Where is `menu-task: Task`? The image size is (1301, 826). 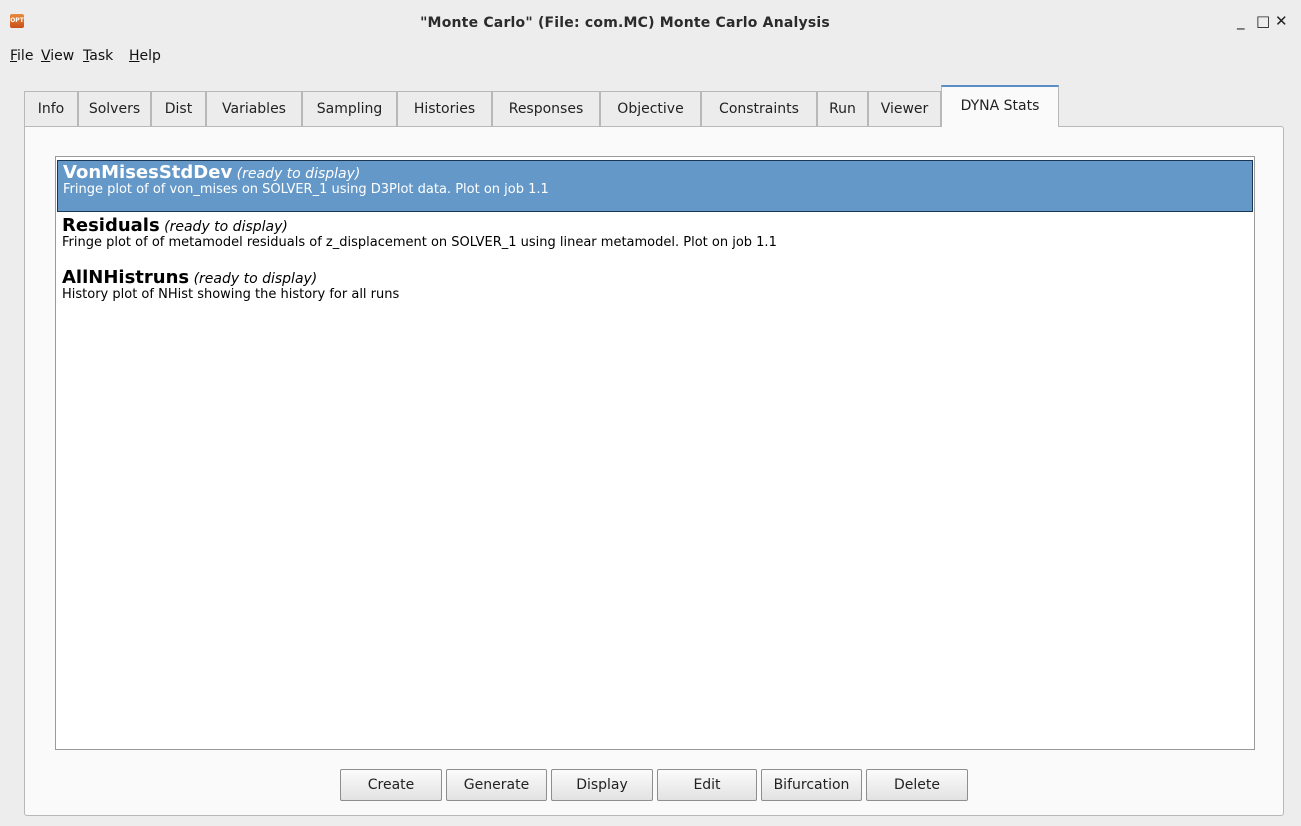 menu-task: Task is located at coordinates (98, 56).